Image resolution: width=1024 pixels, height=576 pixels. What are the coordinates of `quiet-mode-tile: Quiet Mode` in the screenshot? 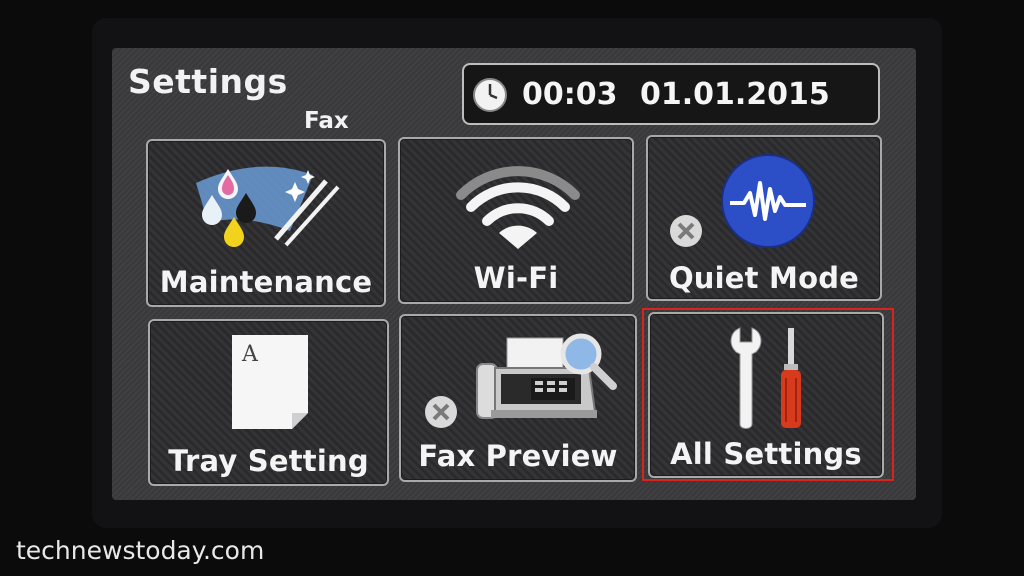 It's located at (764, 218).